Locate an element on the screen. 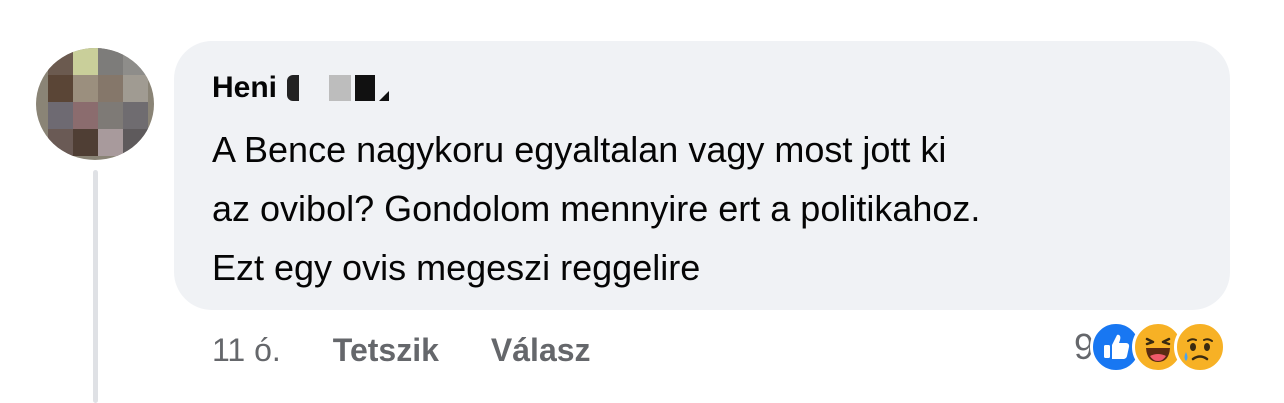  reaction-summary: 9 is located at coordinates (1150, 347).